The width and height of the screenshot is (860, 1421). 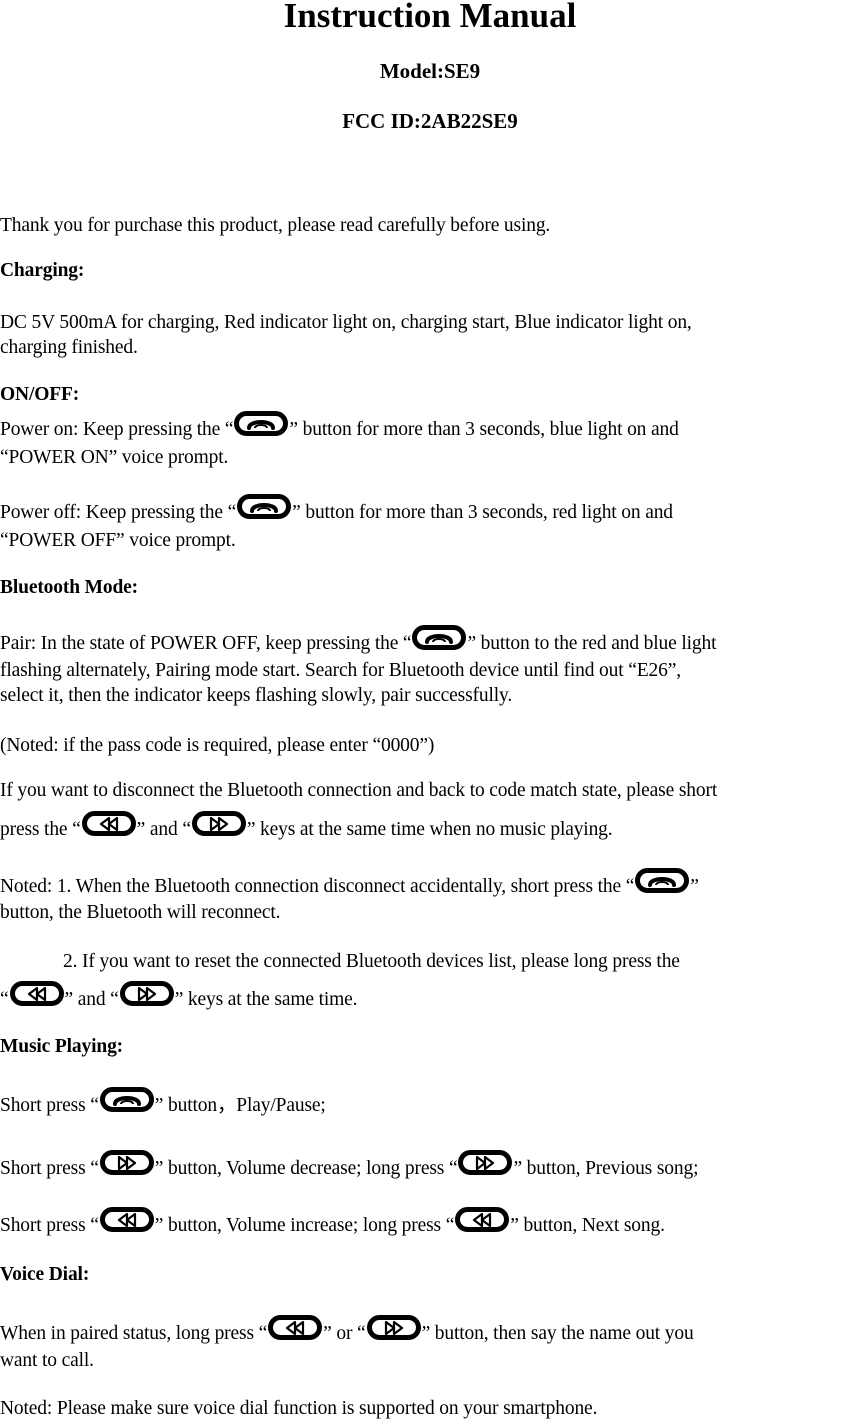 I want to click on text-segment: ” or “, so click(x=344, y=1333).